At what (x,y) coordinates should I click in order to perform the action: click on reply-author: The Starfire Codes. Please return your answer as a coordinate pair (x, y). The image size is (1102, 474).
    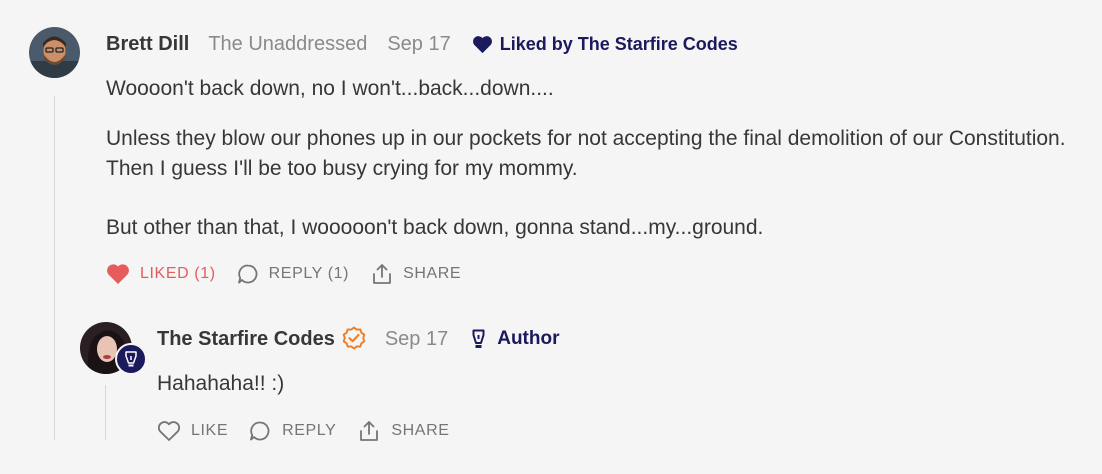
    Looking at the image, I should click on (246, 339).